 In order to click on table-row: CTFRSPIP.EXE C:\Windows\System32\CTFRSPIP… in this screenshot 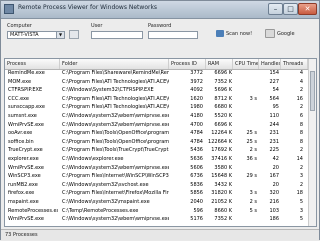, I will do `click(160, 90)`.